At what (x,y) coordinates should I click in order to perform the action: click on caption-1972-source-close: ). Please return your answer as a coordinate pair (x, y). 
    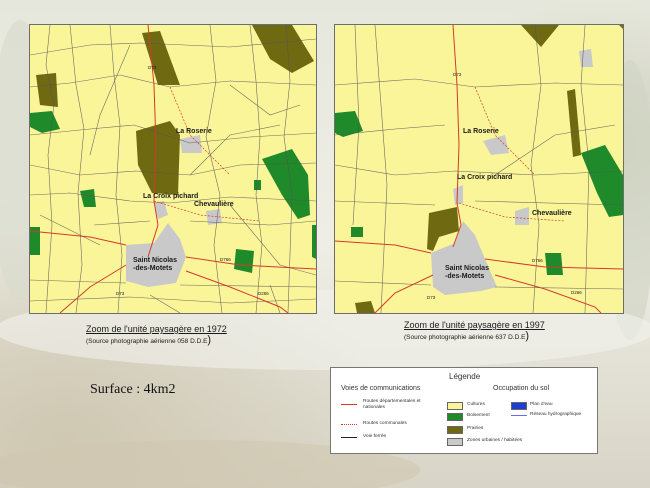
    Looking at the image, I should click on (209, 340).